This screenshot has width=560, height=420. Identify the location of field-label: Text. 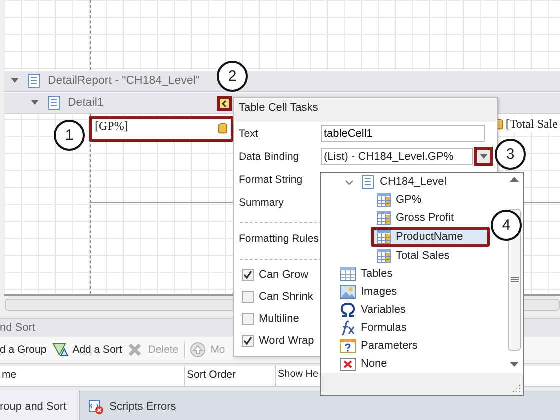
(249, 134).